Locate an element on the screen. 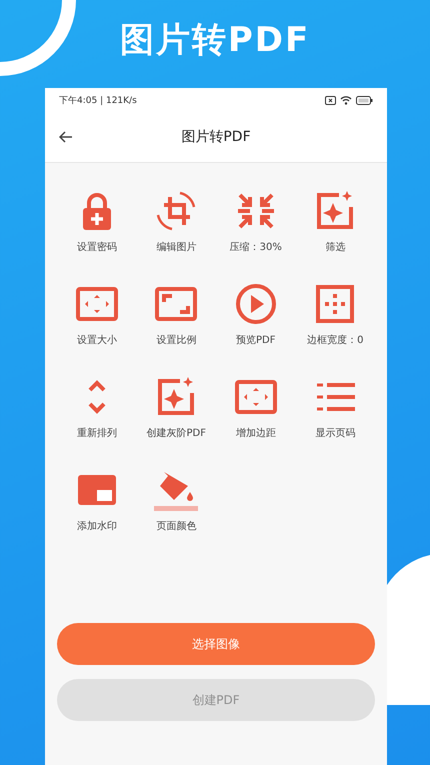 This screenshot has width=430, height=765. tool-item: 增加边距 is located at coordinates (256, 407).